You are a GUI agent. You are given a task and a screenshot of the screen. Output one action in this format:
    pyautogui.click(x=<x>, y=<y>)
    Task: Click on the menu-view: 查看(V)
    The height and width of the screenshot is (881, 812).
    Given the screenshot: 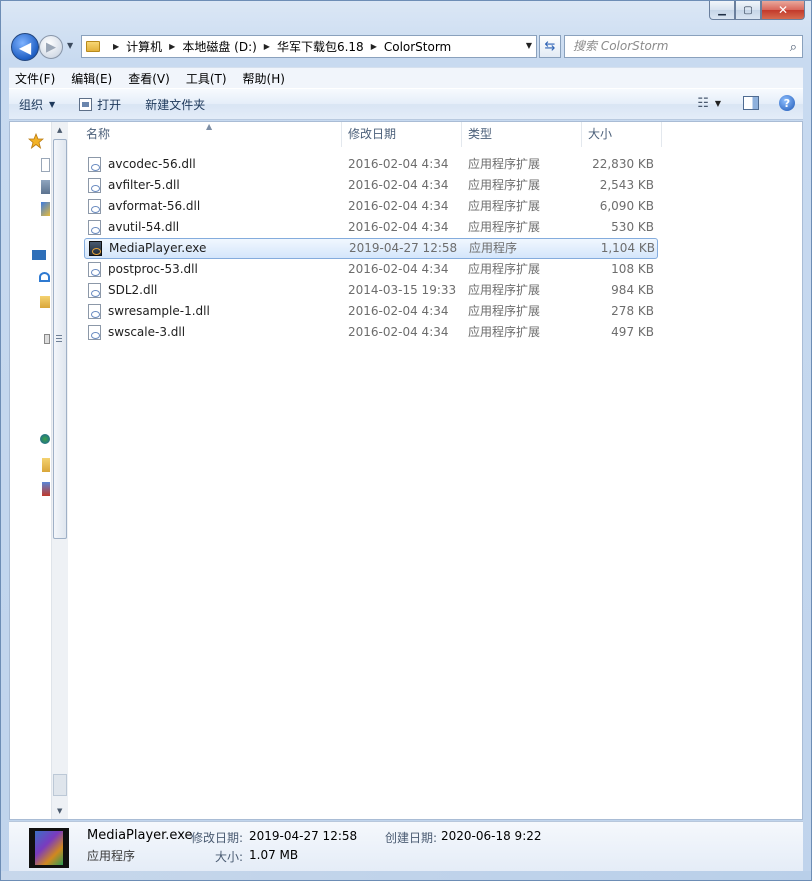 What is the action you would take?
    pyautogui.click(x=149, y=78)
    